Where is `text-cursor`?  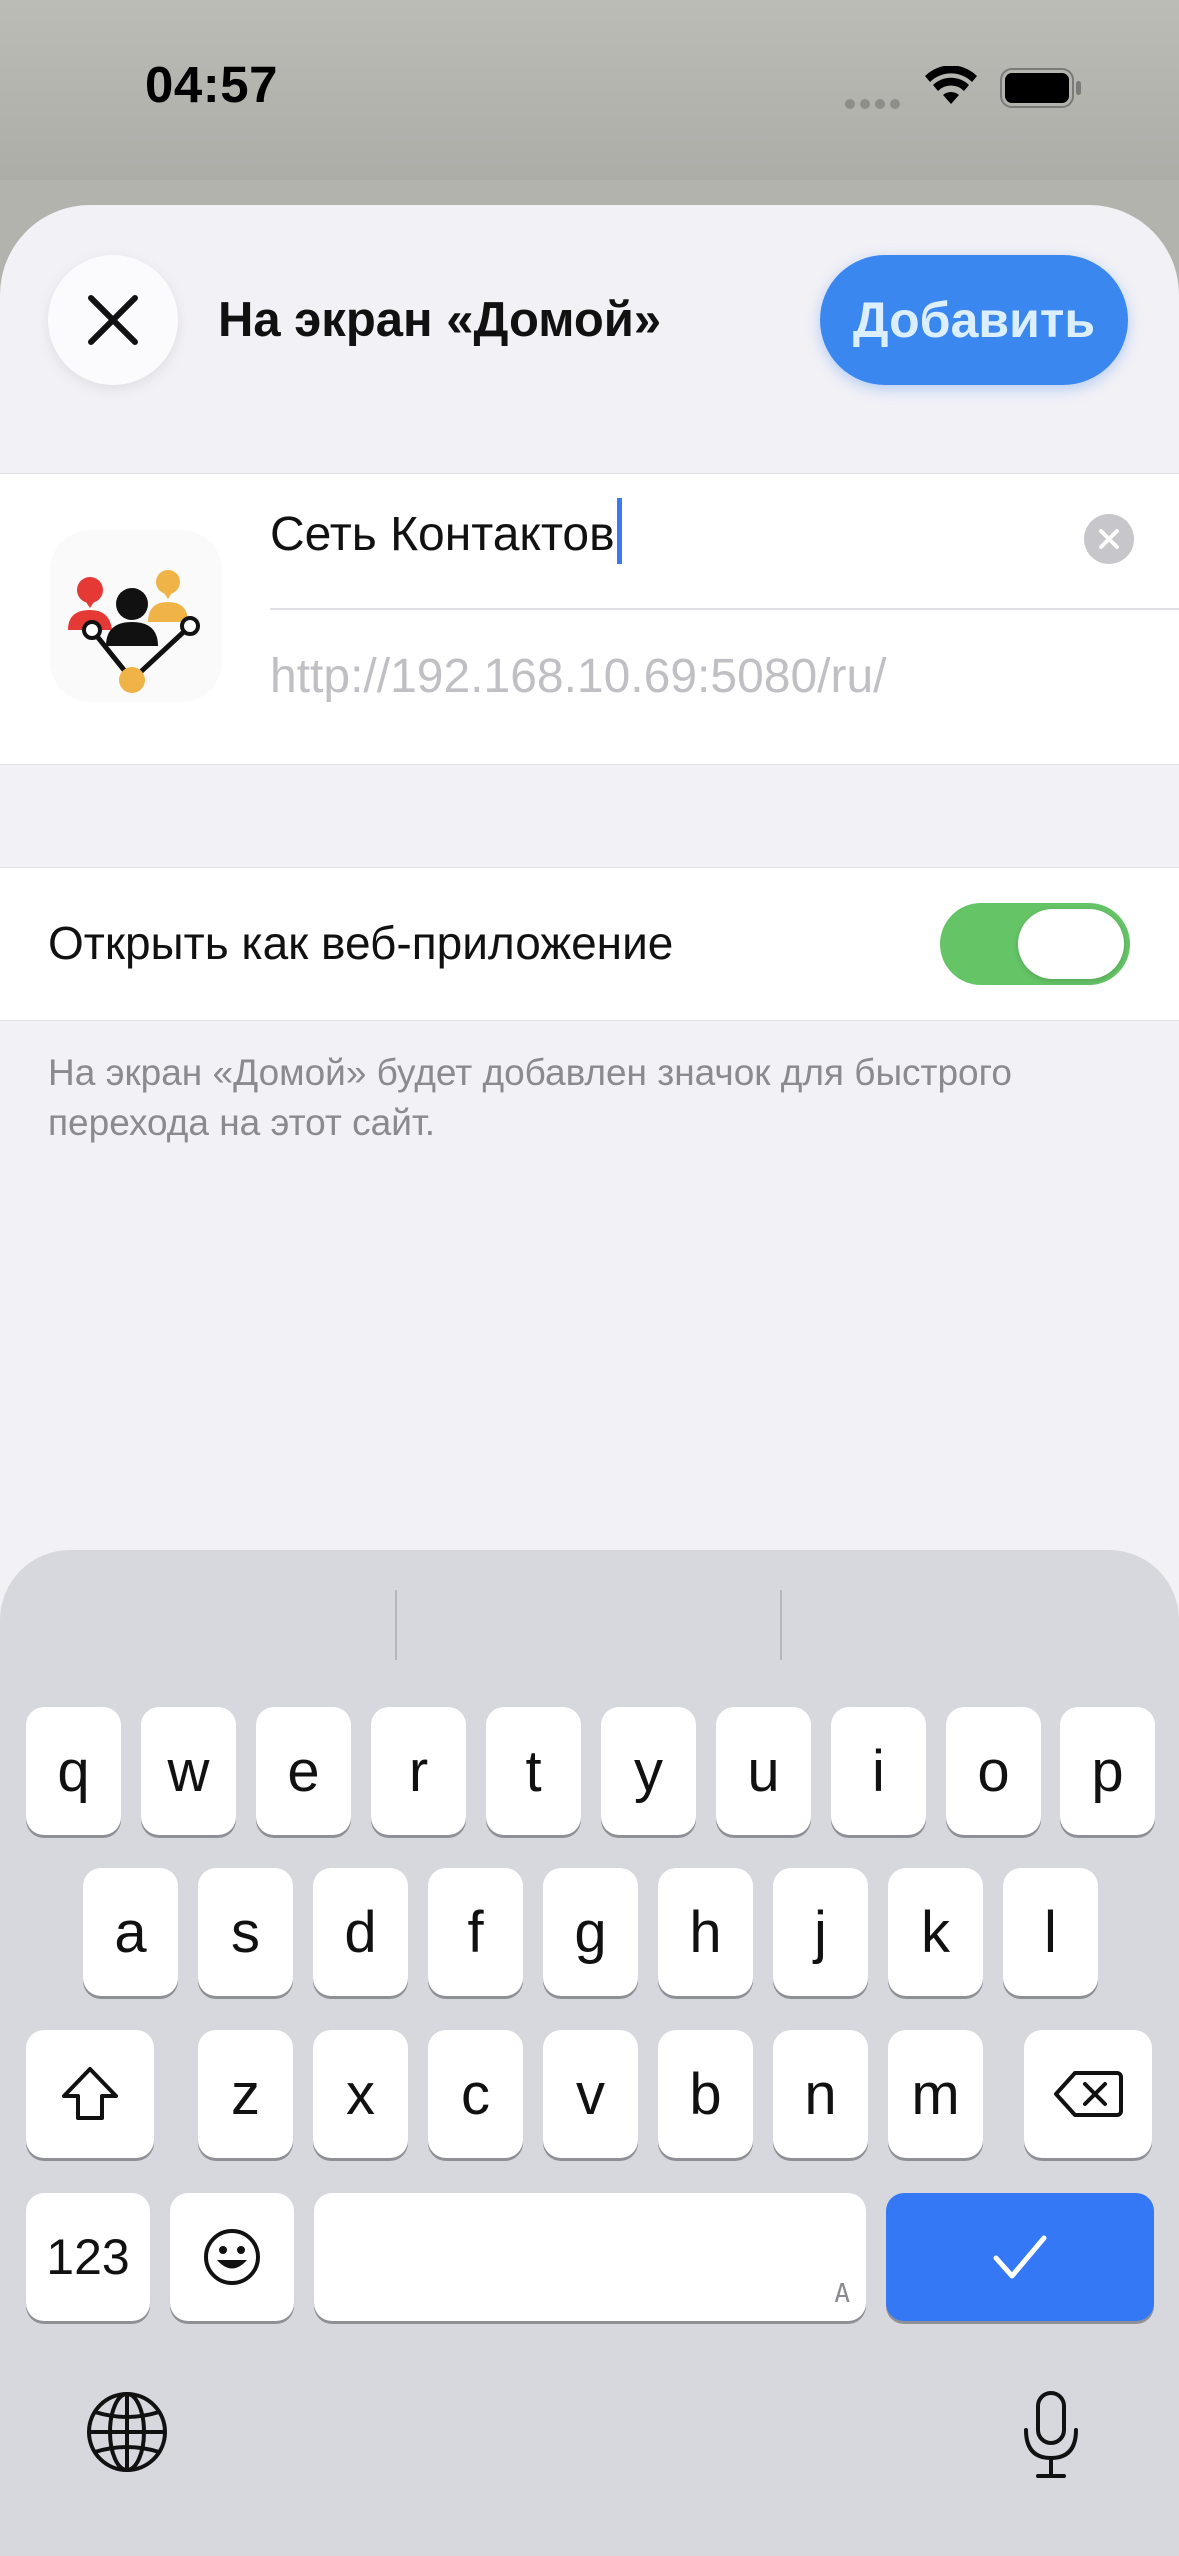 text-cursor is located at coordinates (619, 531).